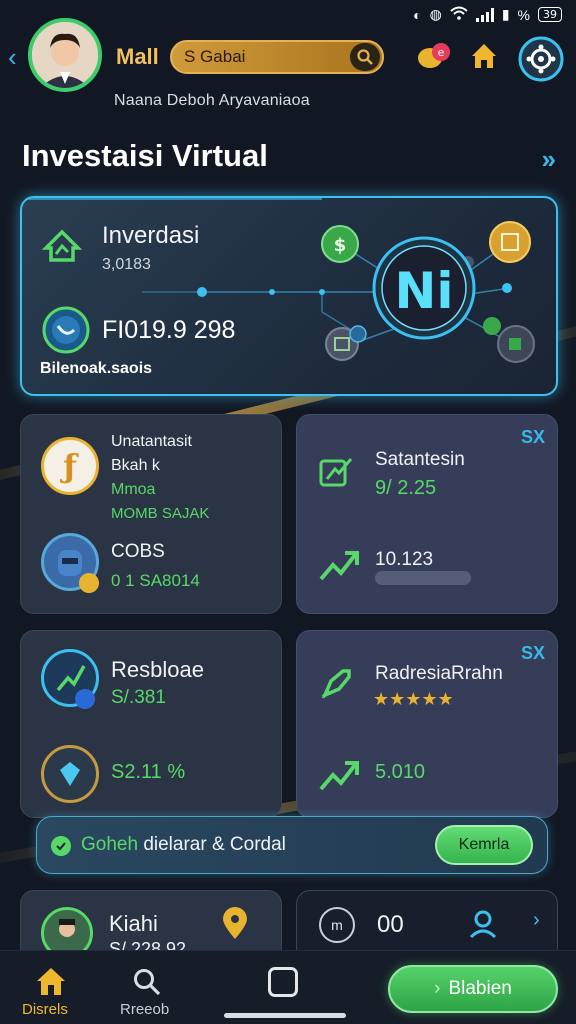 This screenshot has height=1024, width=576. I want to click on settings-icon, so click(541, 61).